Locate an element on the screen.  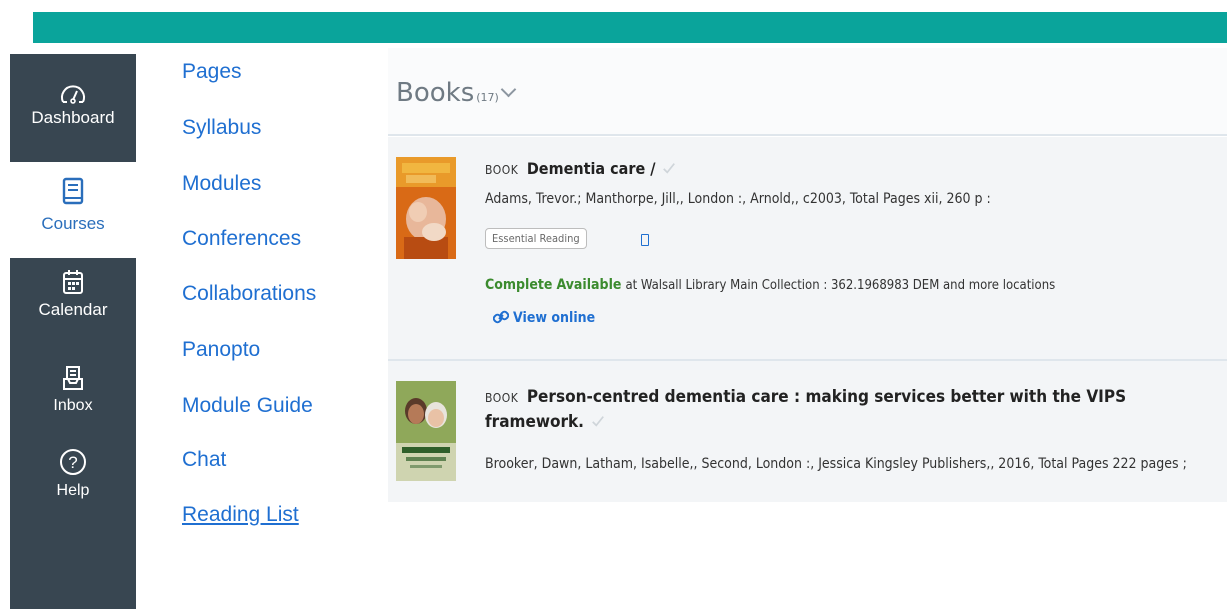
nav-courses: Courses is located at coordinates (73, 210).